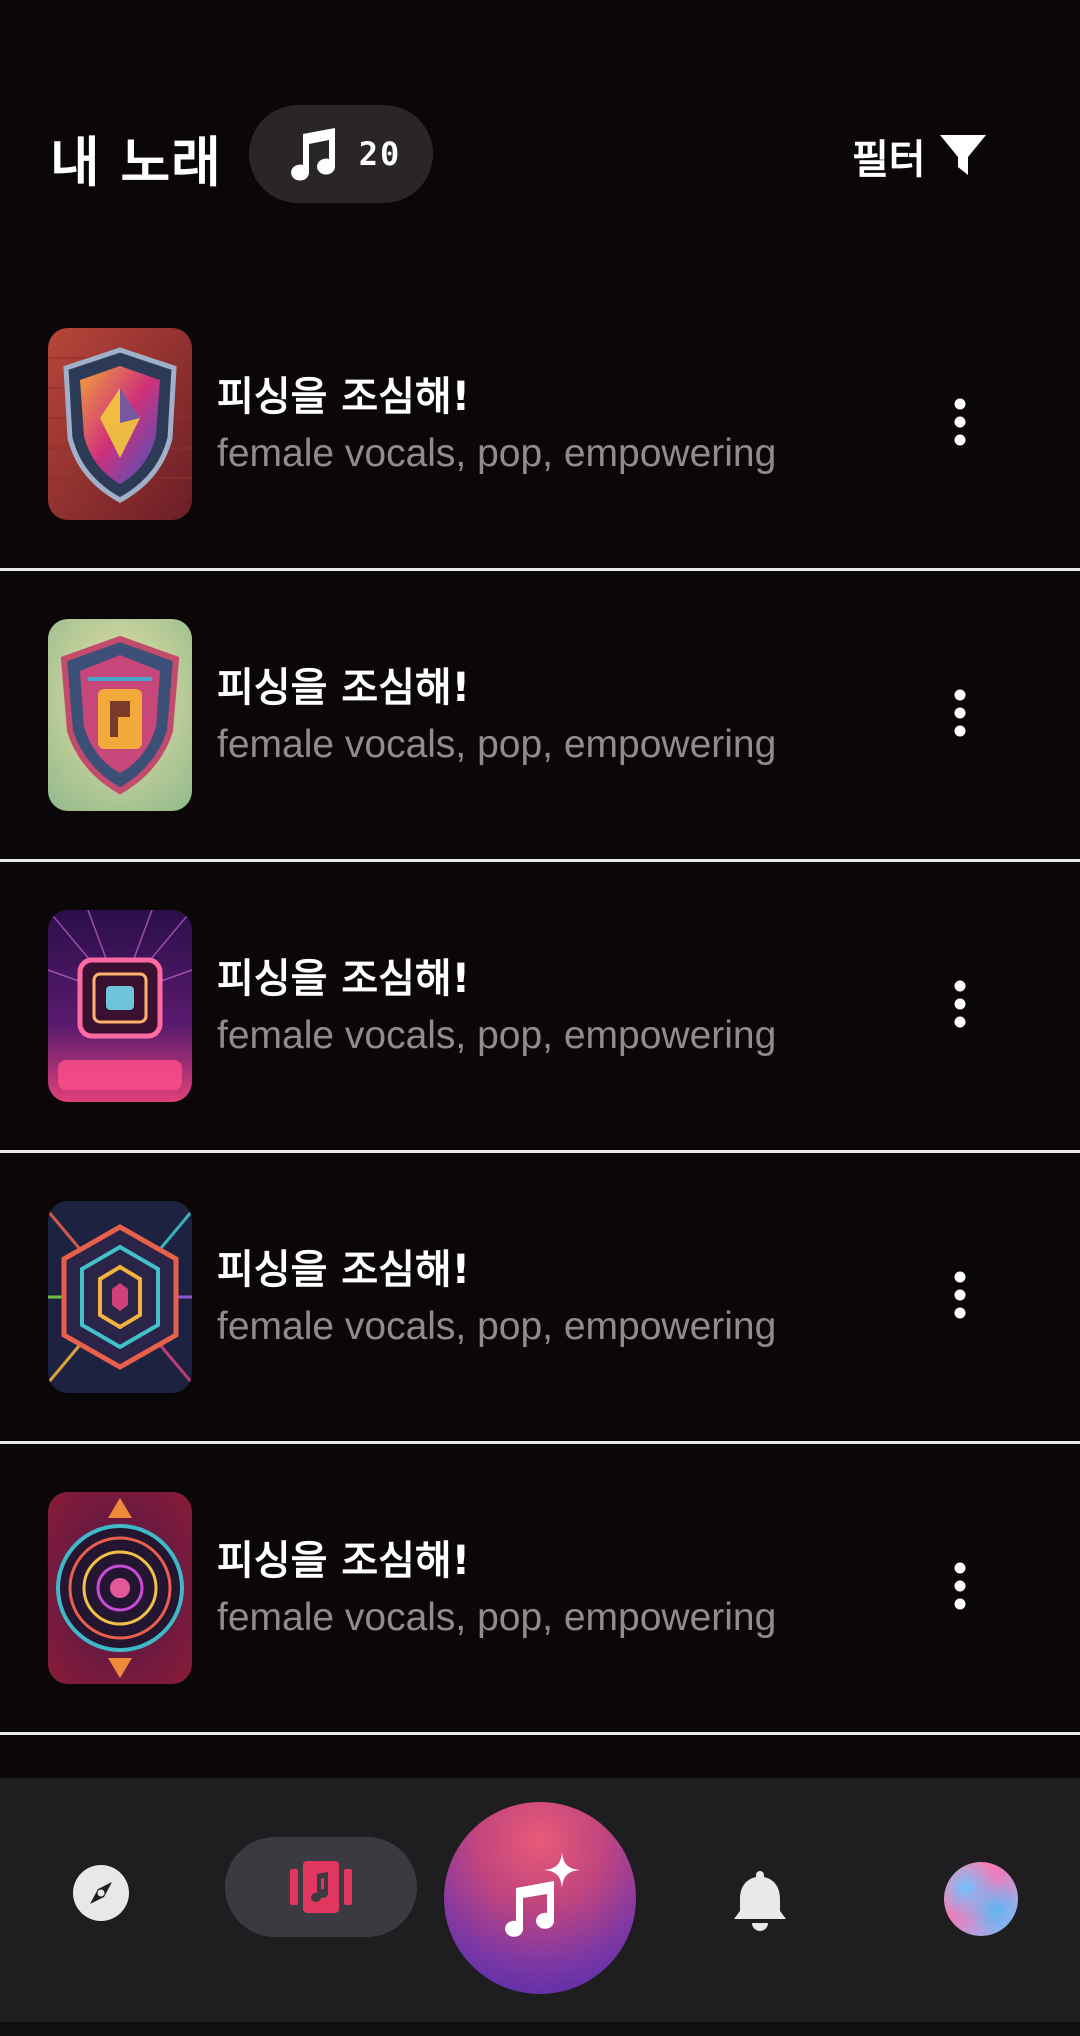 This screenshot has height=2036, width=1080. Describe the element at coordinates (312, 154) in the screenshot. I see `music-note-icon` at that location.